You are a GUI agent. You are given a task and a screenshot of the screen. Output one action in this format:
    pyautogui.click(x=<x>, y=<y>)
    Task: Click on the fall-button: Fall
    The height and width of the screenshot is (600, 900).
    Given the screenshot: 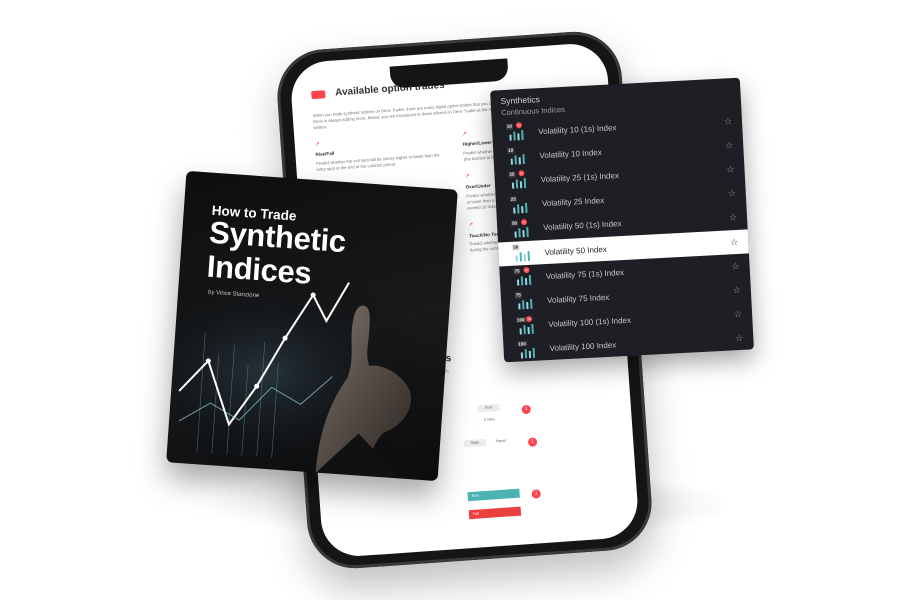 What is the action you would take?
    pyautogui.click(x=495, y=513)
    